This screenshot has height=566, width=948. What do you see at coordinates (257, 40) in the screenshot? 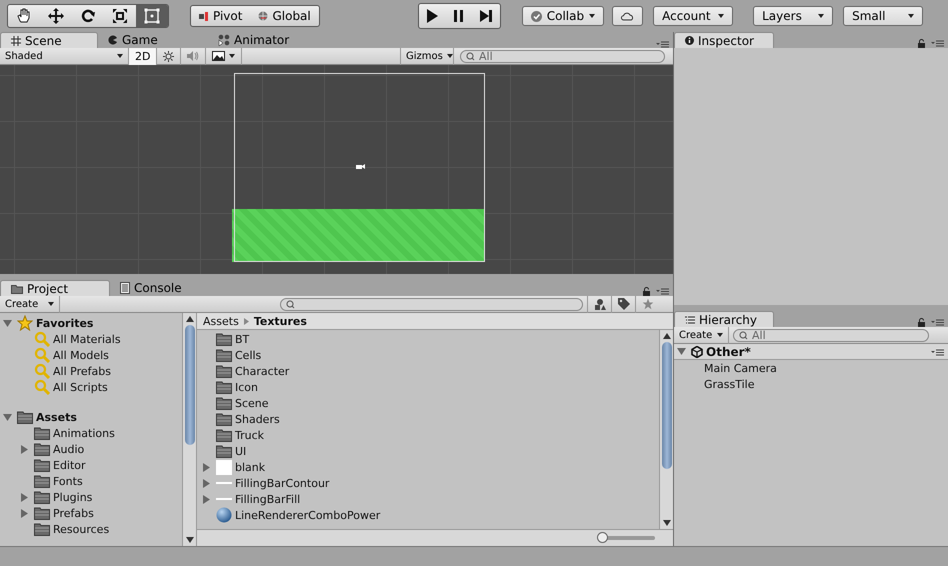
I see `panel-tab: Animator` at bounding box center [257, 40].